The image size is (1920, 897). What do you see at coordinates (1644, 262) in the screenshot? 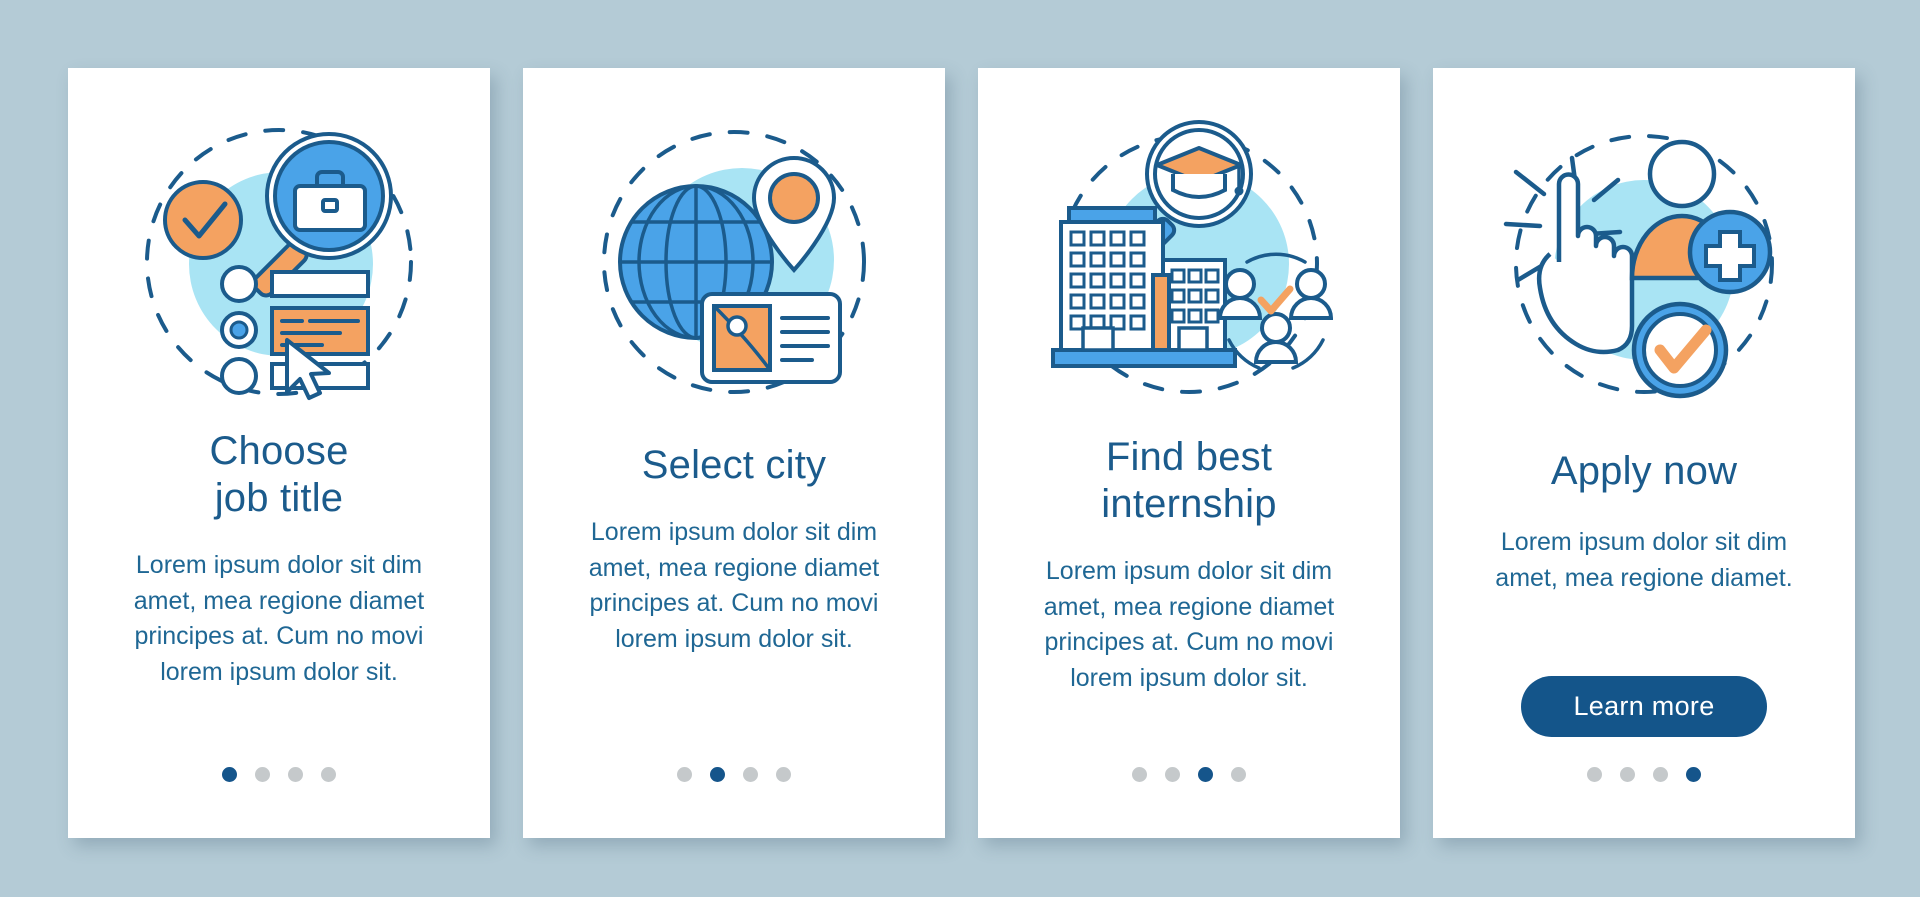
I see `apply-click-illustration` at bounding box center [1644, 262].